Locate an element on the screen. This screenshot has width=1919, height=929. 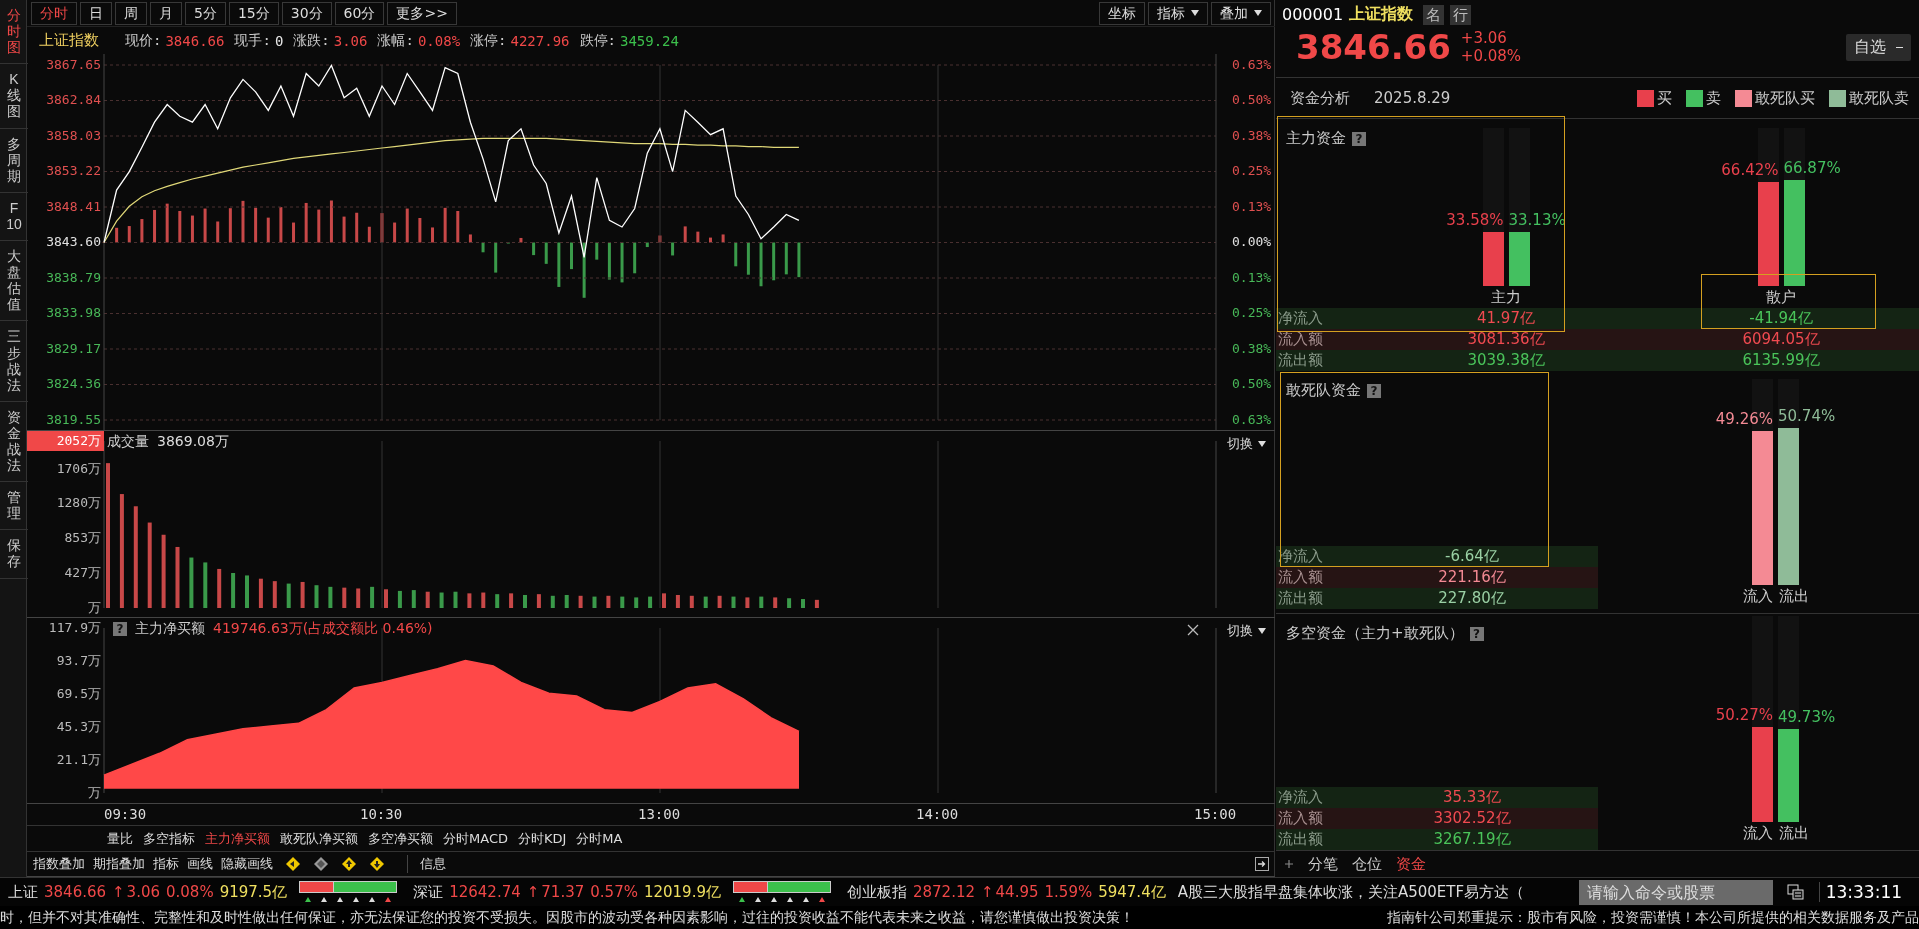
amount-value: -6.64亿 is located at coordinates (1472, 556).